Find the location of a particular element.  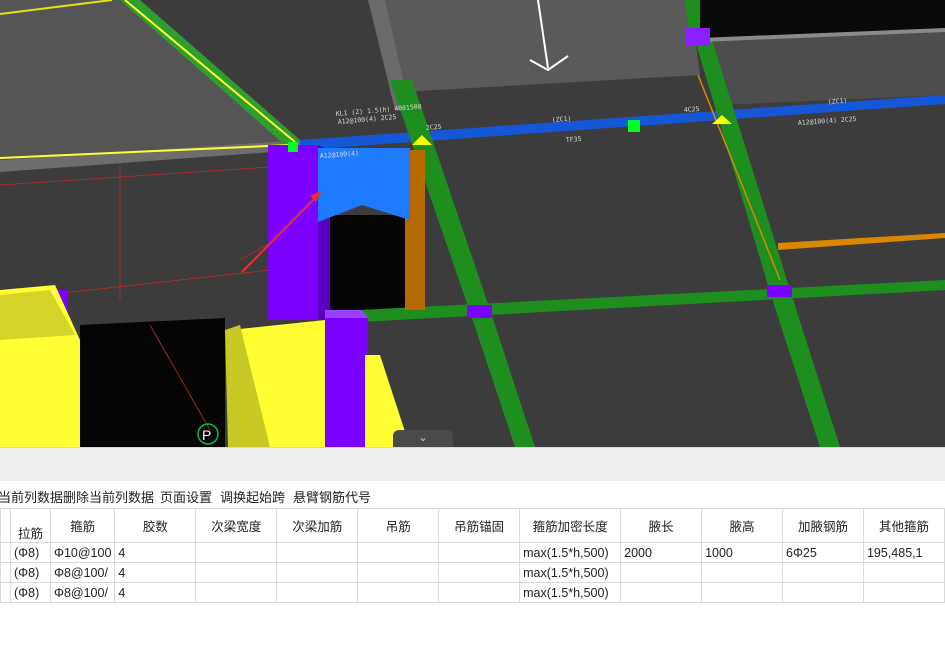

table-cell: 195,485,1 is located at coordinates (903, 552).